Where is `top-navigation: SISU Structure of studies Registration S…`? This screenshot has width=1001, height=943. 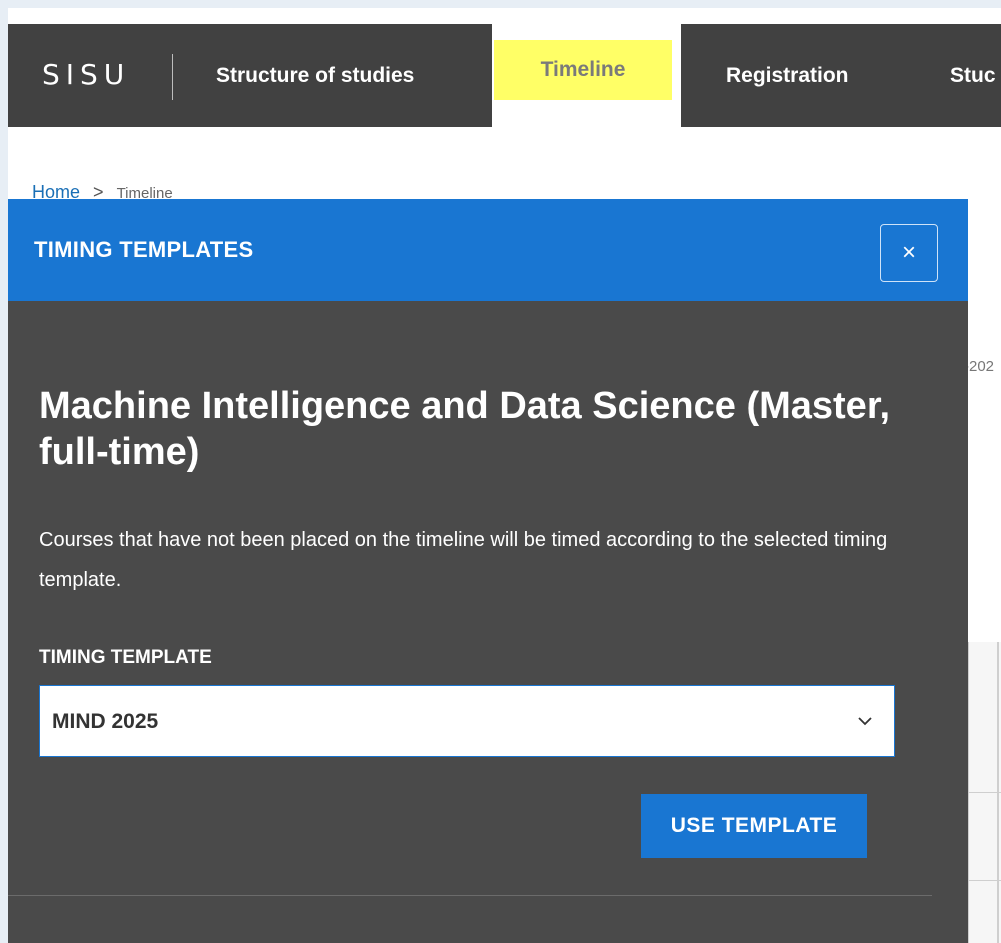 top-navigation: SISU Structure of studies Registration S… is located at coordinates (504, 75).